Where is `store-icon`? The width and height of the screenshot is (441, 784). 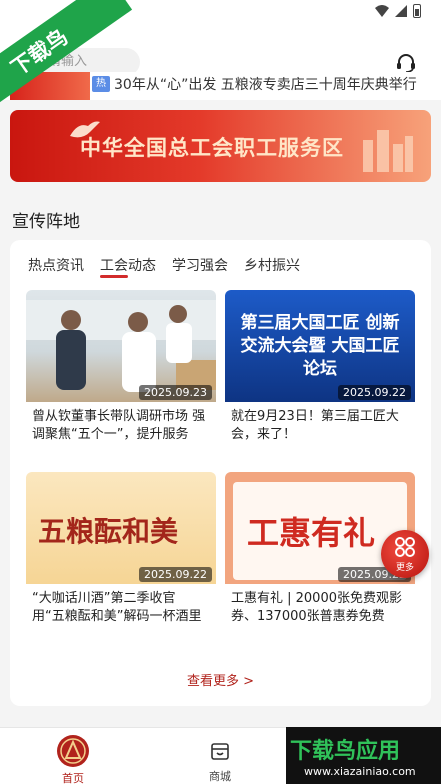 store-icon is located at coordinates (220, 751).